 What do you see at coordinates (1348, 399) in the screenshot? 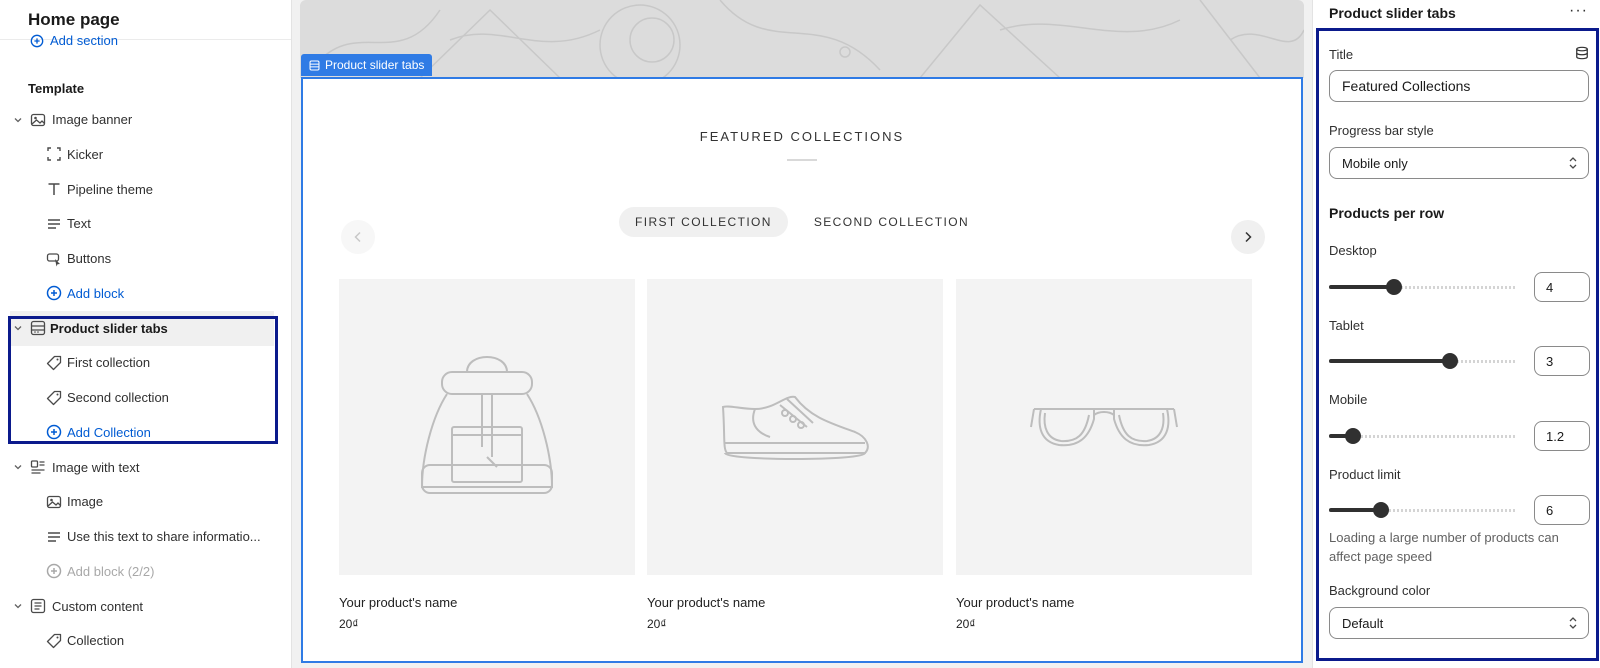
I see `mobile-label: Mobile` at bounding box center [1348, 399].